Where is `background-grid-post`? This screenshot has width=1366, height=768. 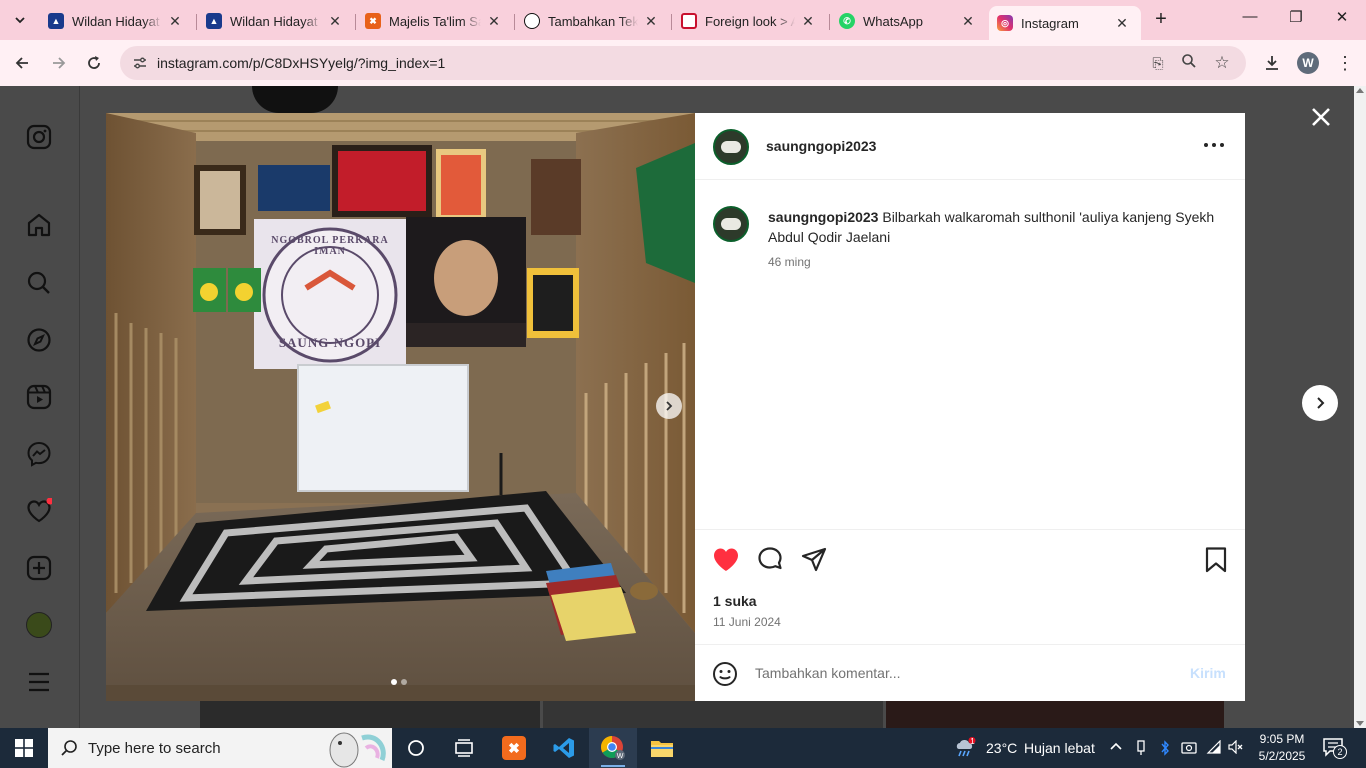 background-grid-post is located at coordinates (713, 714).